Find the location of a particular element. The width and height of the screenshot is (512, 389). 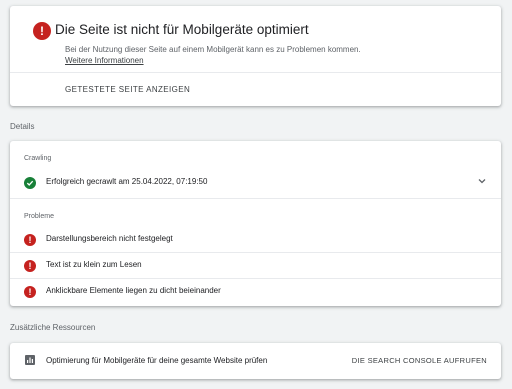

resources-heading: Zusätzliche Ressourcen is located at coordinates (53, 327).